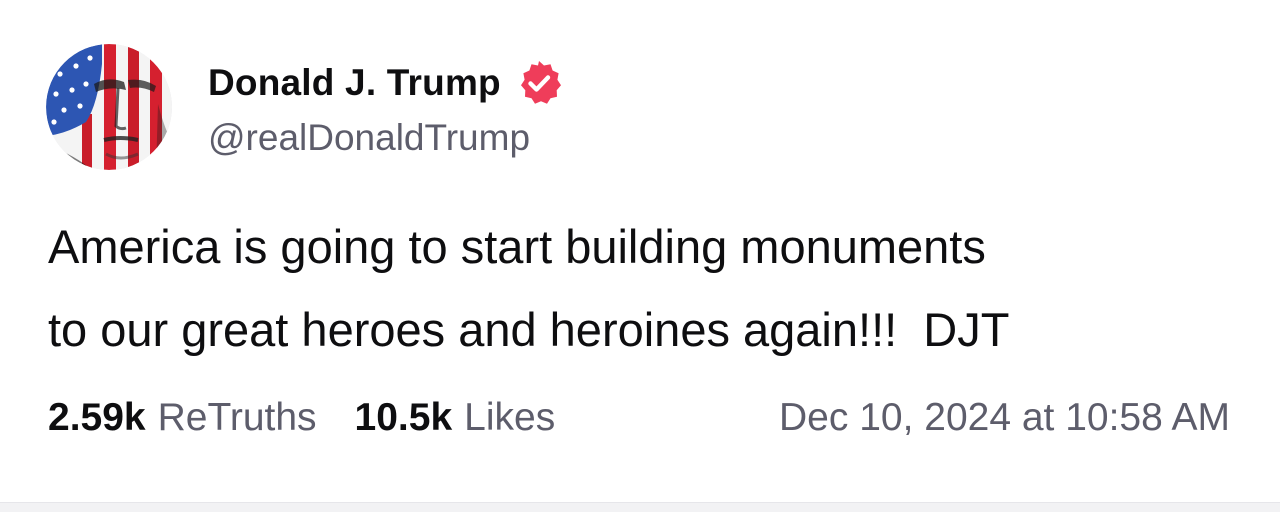 This screenshot has width=1280, height=512. I want to click on retruths-count: 2.59k, so click(97, 417).